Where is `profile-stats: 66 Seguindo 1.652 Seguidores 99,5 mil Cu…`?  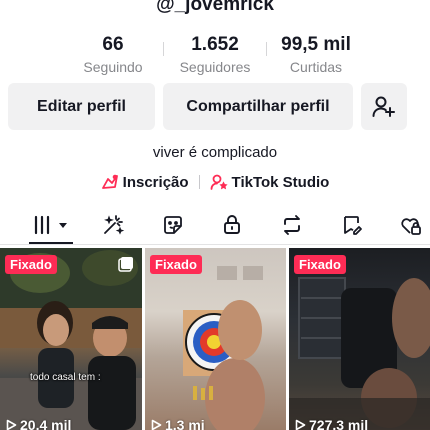 profile-stats: 66 Seguindo 1.652 Seguidores 99,5 mil Cu… is located at coordinates (215, 56).